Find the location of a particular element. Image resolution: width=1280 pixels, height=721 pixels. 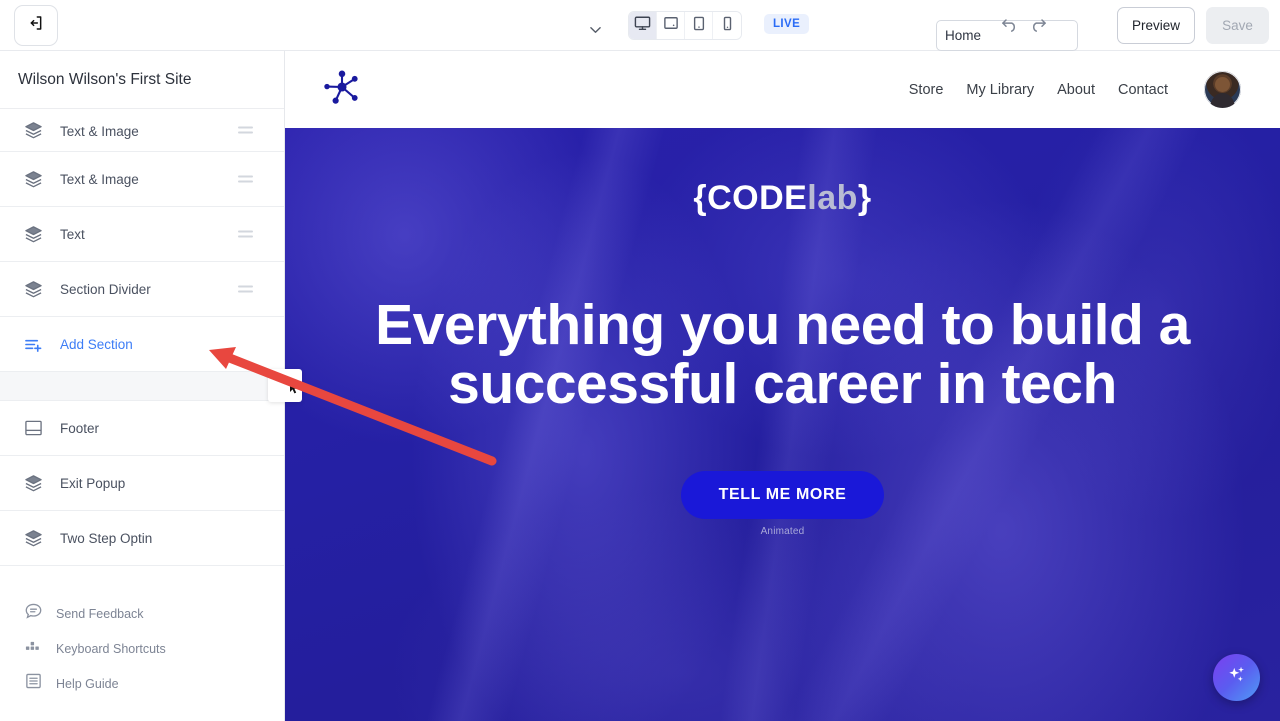

brand-open-brace: { is located at coordinates (700, 198).